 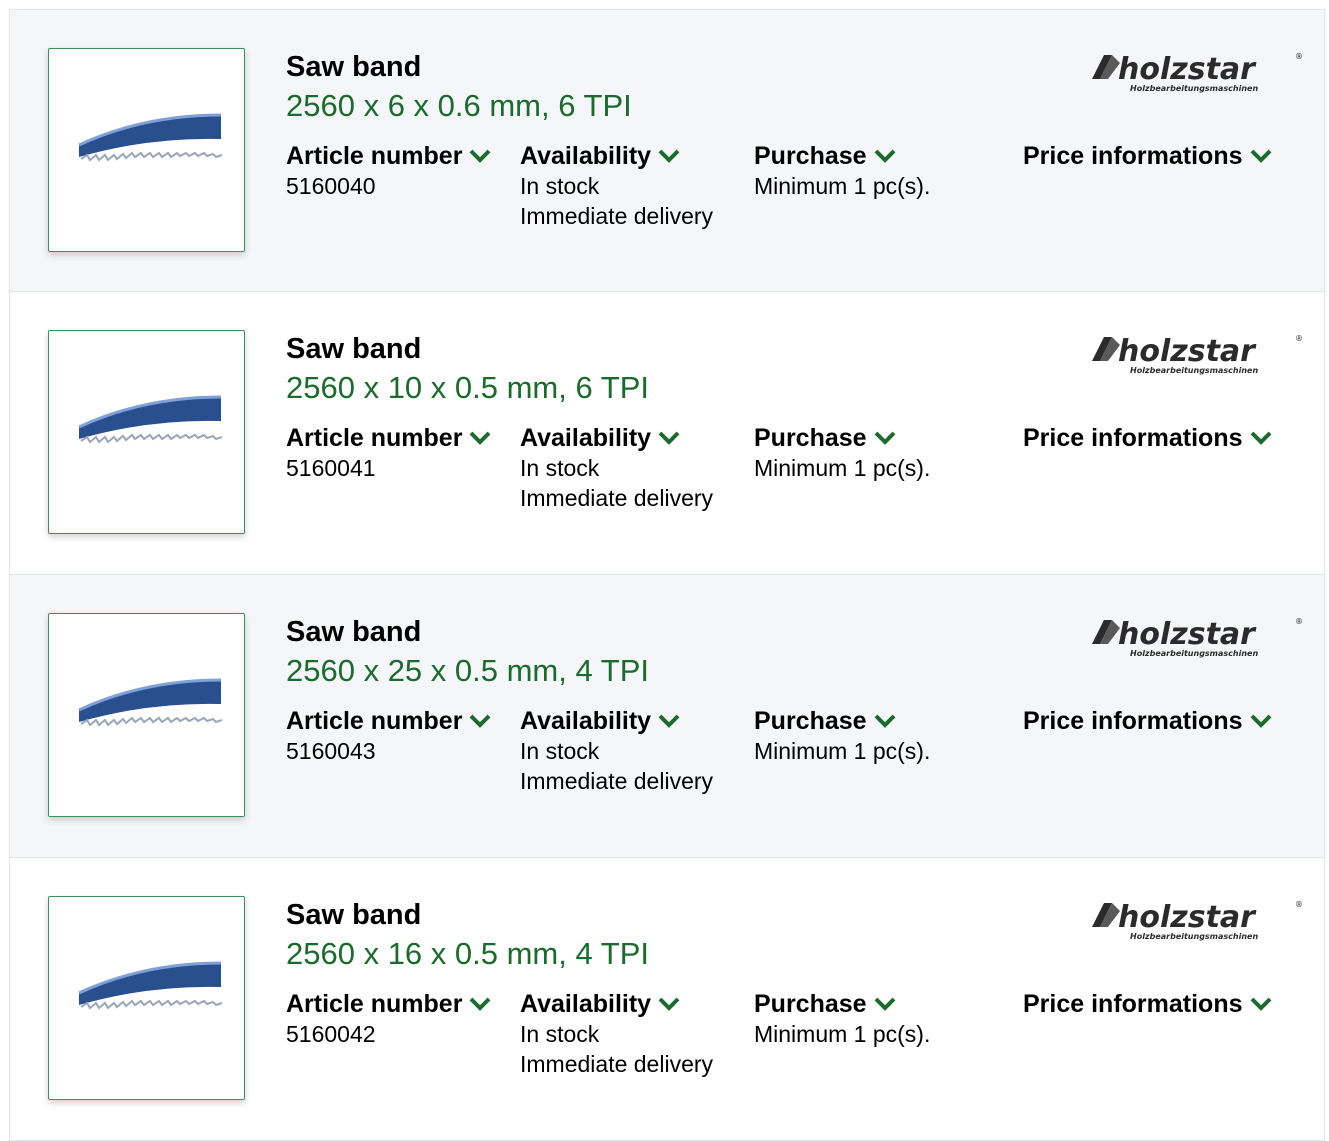 I want to click on product-spec: 2560 x 10 x 0.5 mm, 6 TPI, so click(x=467, y=388).